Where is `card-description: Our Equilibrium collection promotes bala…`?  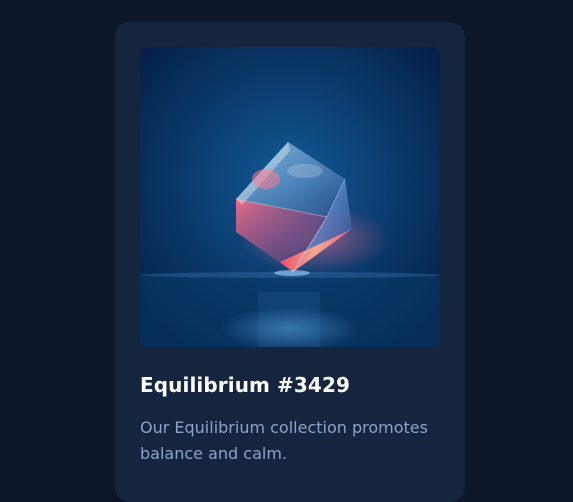
card-description: Our Equilibrium collection promotes bala… is located at coordinates (284, 440).